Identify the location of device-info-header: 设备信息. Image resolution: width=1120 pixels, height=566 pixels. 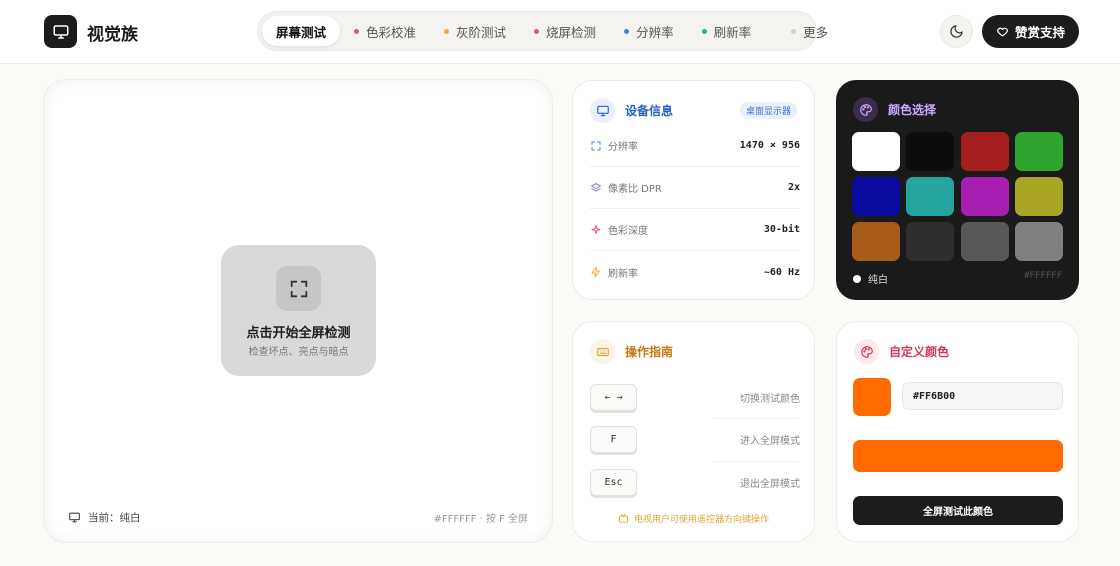
(631, 110).